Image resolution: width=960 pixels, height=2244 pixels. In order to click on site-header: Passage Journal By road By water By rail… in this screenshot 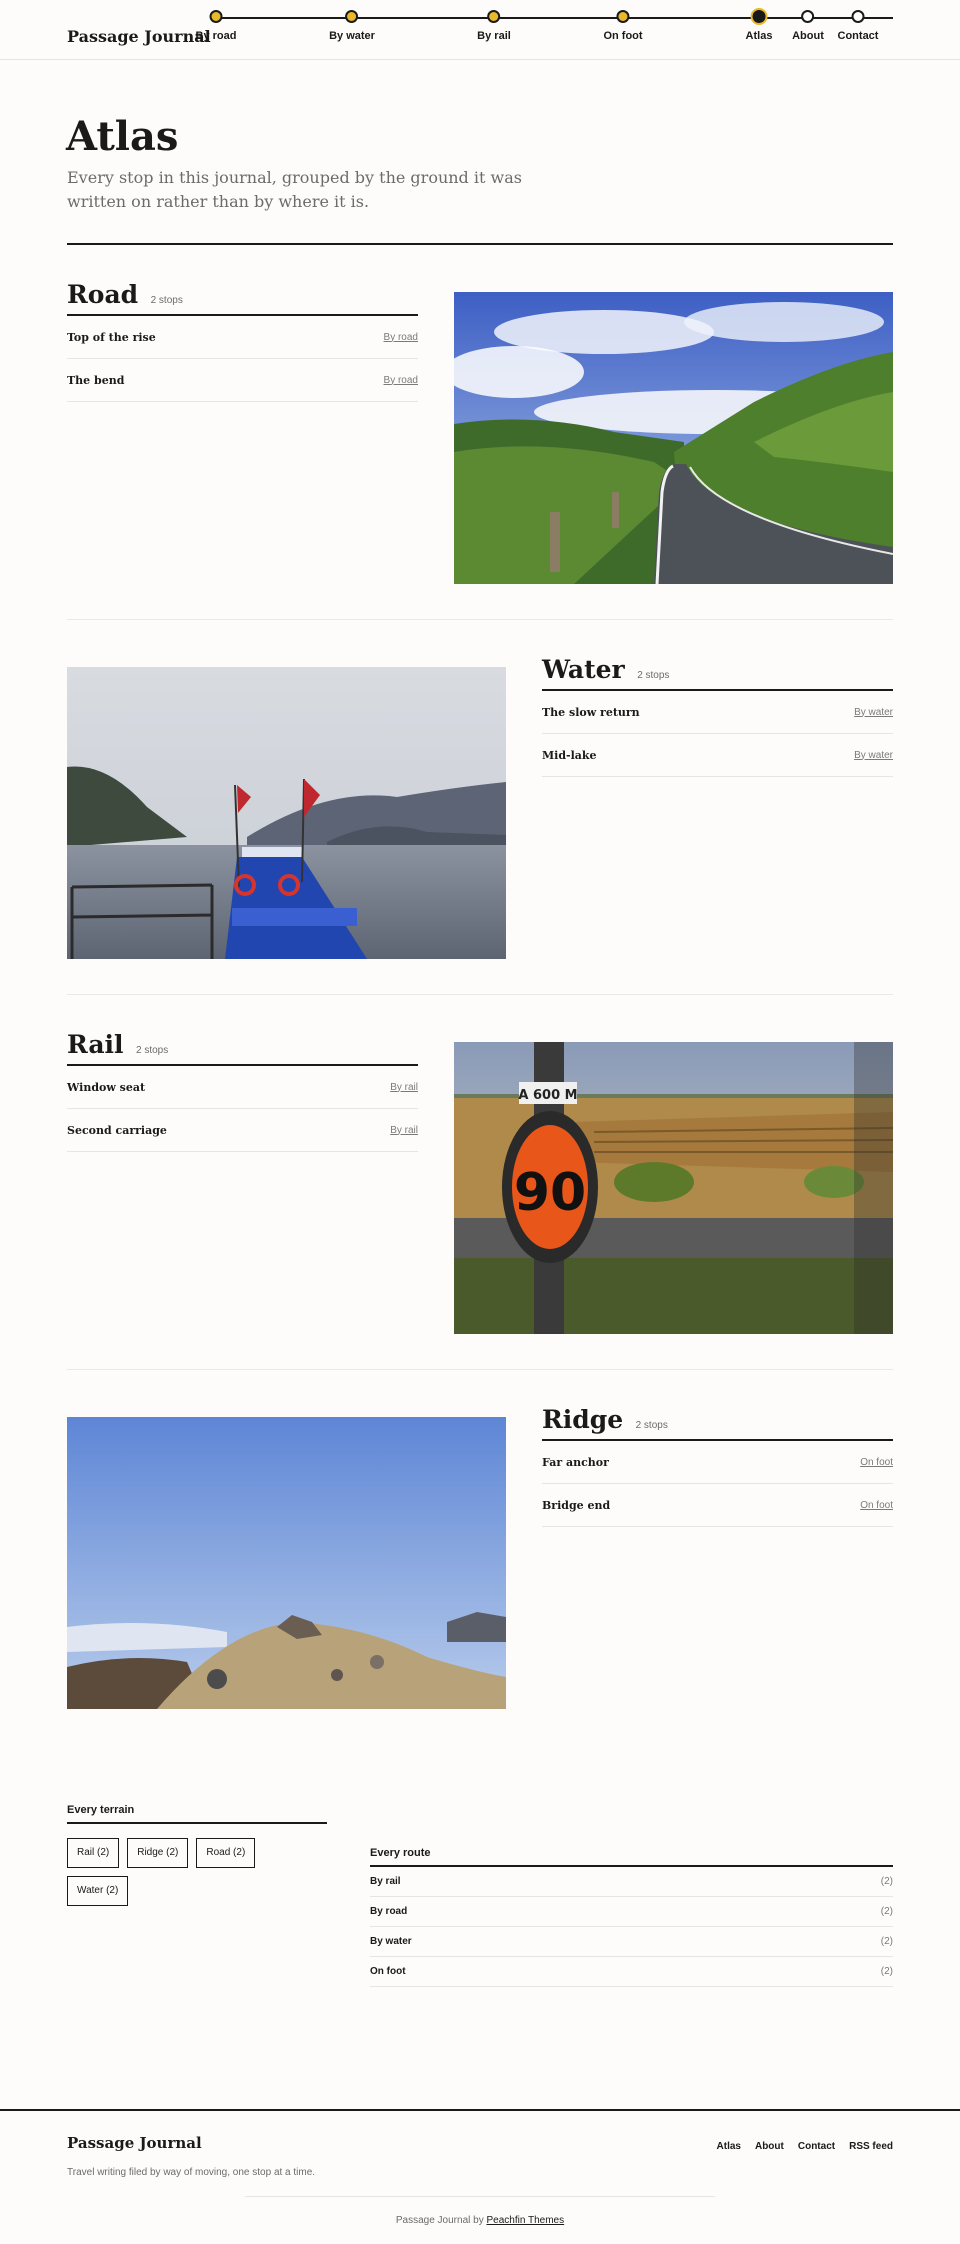, I will do `click(480, 30)`.